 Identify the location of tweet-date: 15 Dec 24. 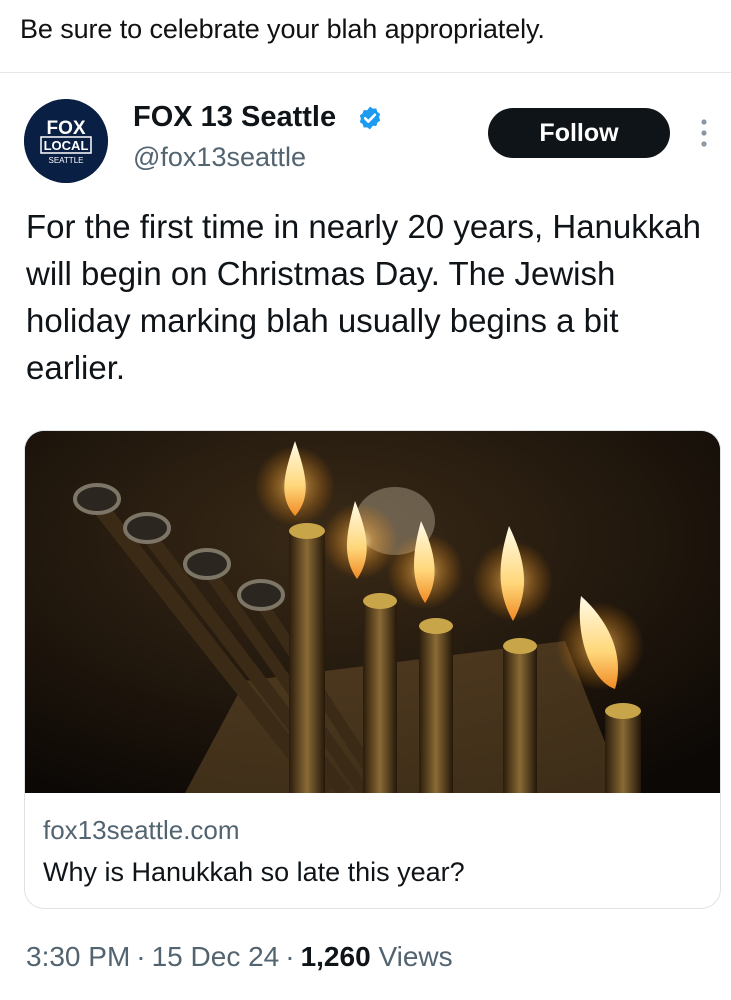
(216, 956).